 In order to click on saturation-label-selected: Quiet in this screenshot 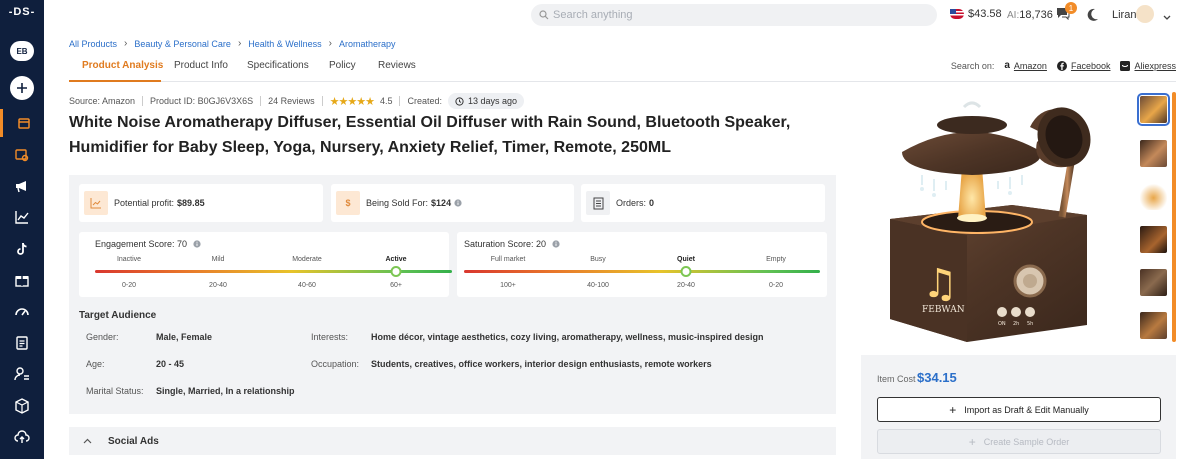, I will do `click(686, 259)`.